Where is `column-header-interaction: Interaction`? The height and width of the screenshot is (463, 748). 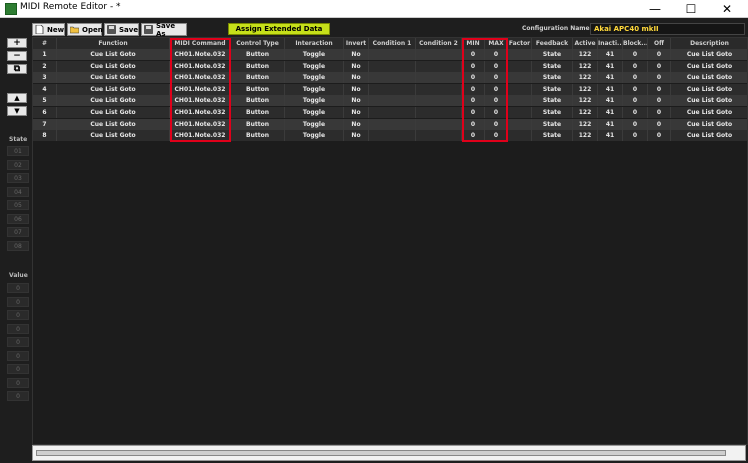 column-header-interaction: Interaction is located at coordinates (314, 43).